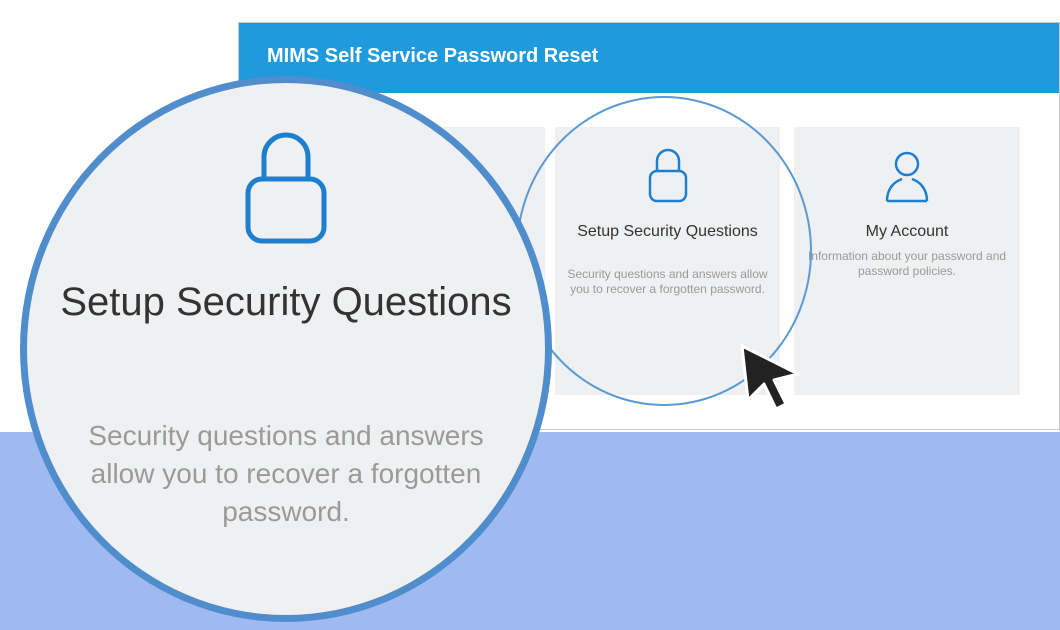  I want to click on tile-title: Setup Security Questions, so click(667, 231).